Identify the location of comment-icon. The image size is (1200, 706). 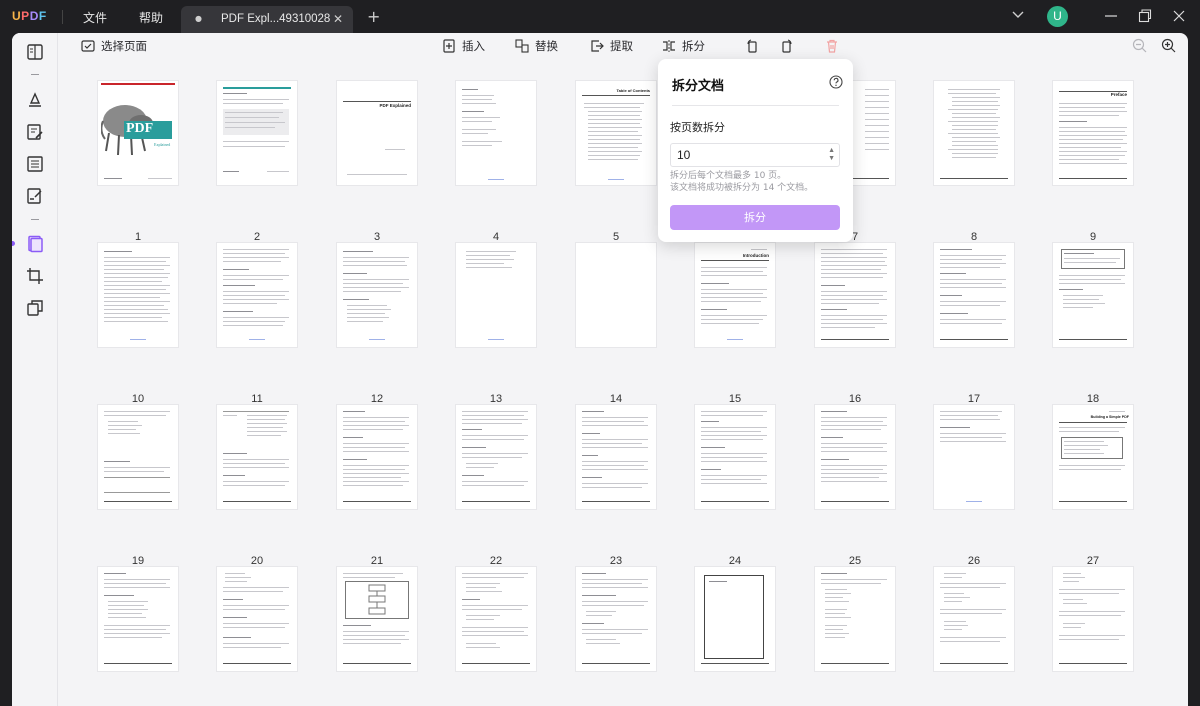
(35, 100).